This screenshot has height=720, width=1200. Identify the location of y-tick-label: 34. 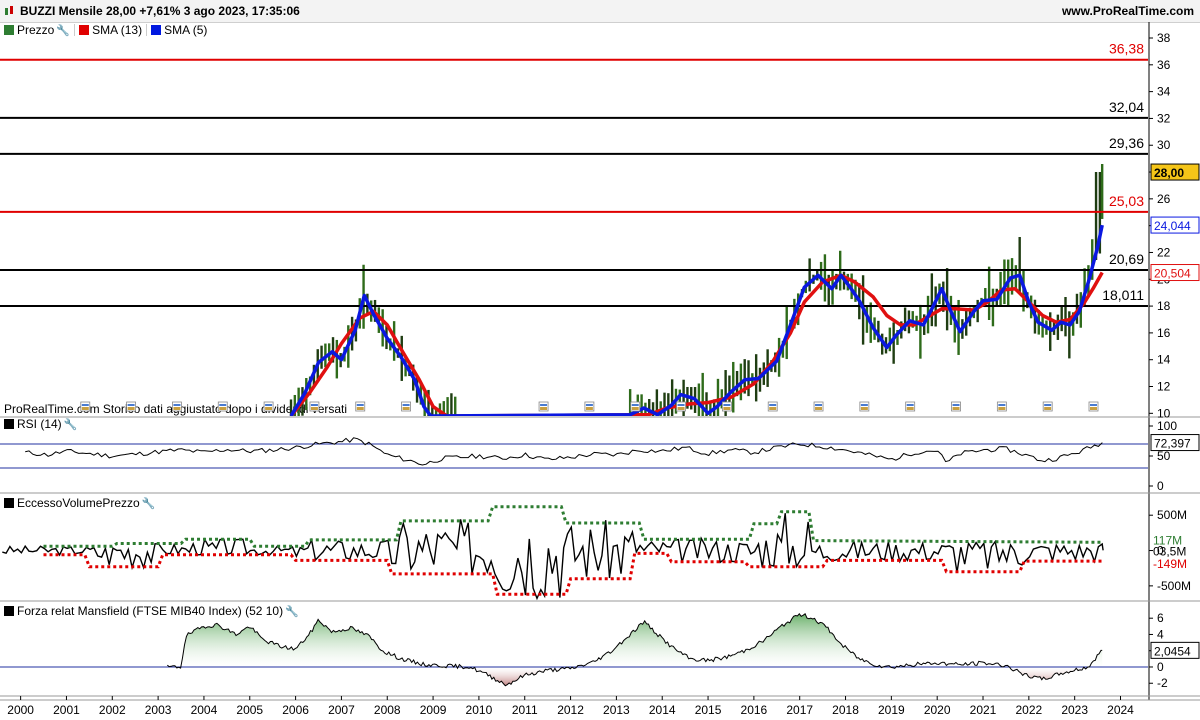
(1164, 92).